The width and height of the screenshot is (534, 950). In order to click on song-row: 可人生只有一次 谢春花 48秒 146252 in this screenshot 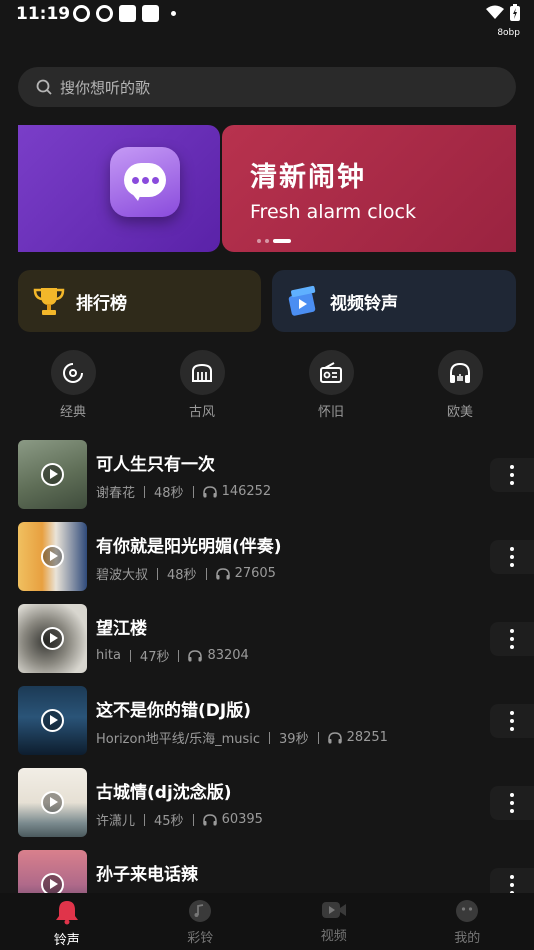, I will do `click(267, 474)`.